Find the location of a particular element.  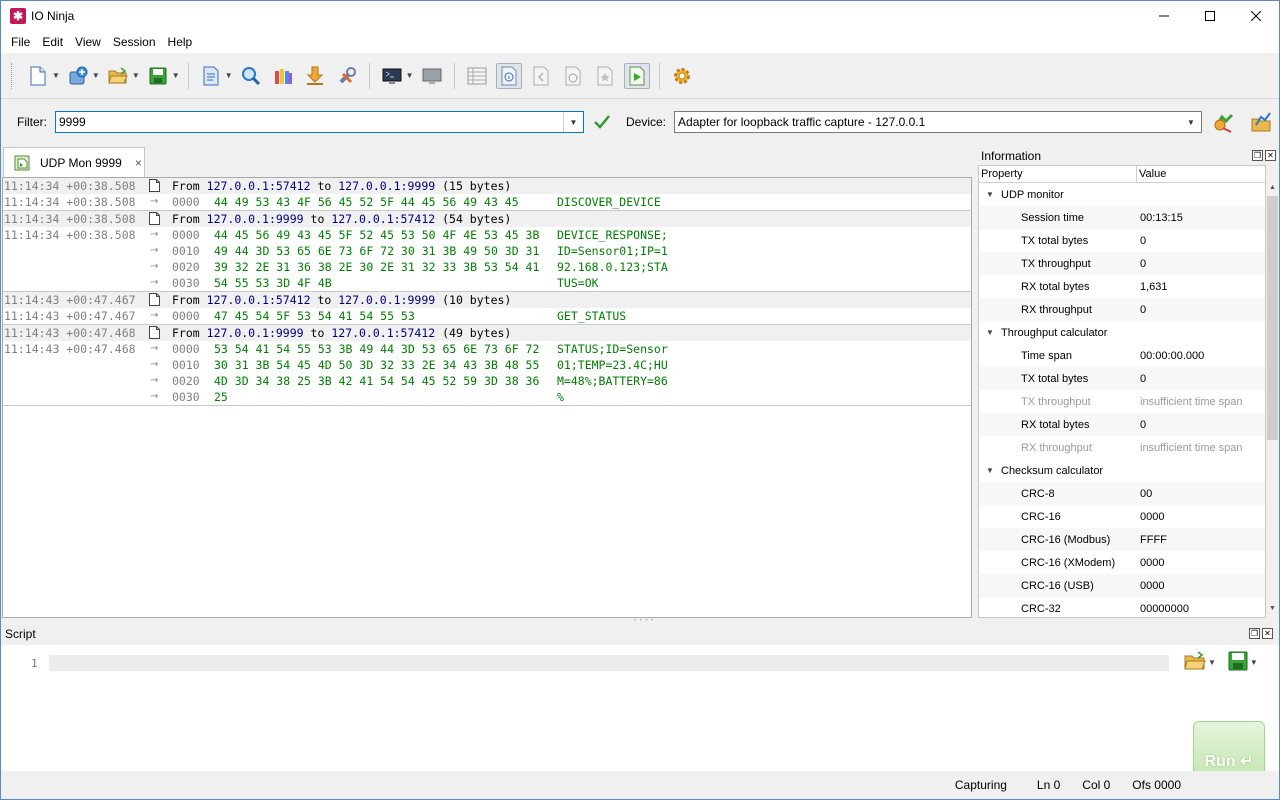

property-row: CRC-16 (XModem) 0000 is located at coordinates (1122, 562).